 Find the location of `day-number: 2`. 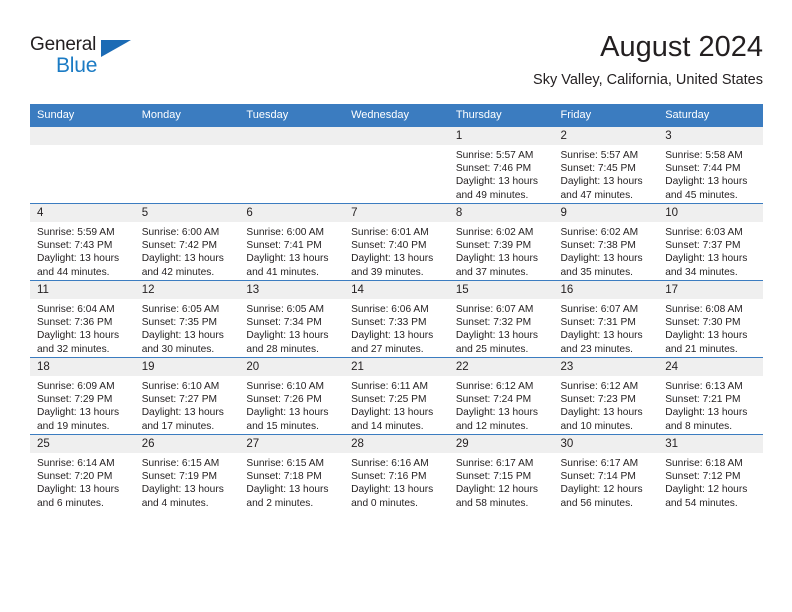

day-number: 2 is located at coordinates (606, 136).